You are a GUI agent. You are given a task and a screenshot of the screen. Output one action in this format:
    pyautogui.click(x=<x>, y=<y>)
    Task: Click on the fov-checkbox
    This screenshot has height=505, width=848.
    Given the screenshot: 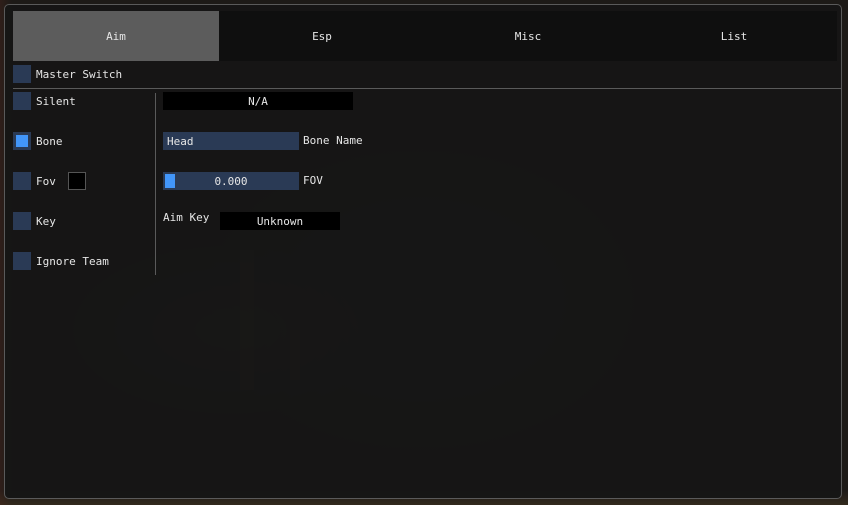 What is the action you would take?
    pyautogui.click(x=22, y=181)
    